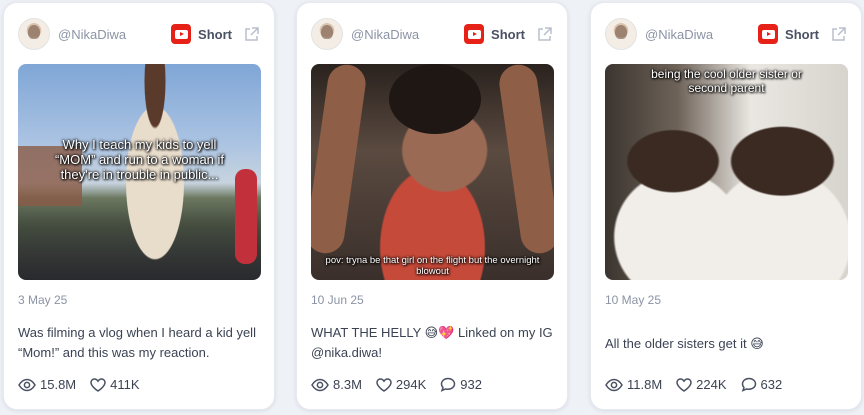  I want to click on post-caption: All the older sisters get it 😅, so click(684, 343).